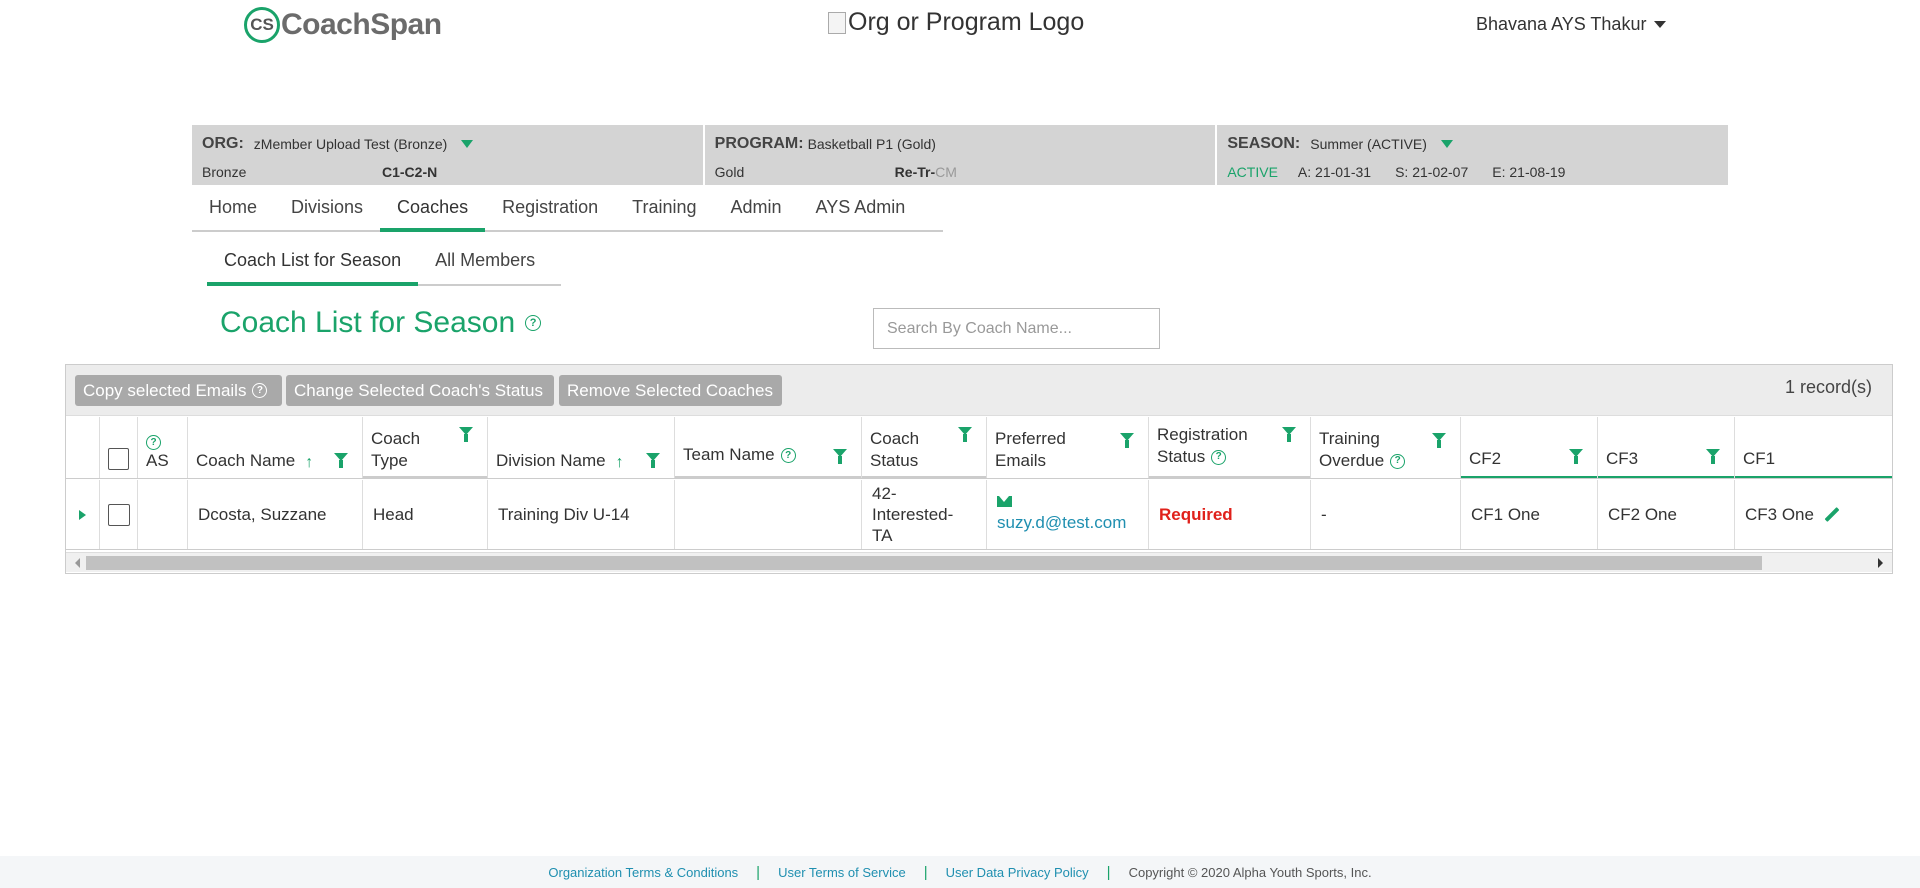  I want to click on coach-status-line2: Interested-, so click(913, 514).